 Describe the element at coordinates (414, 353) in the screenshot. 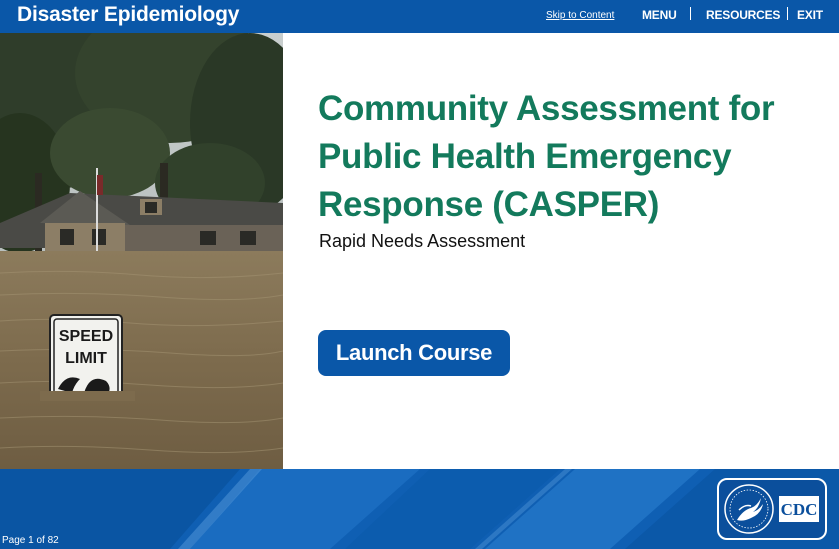

I see `launch-course-button: Launch Course` at that location.